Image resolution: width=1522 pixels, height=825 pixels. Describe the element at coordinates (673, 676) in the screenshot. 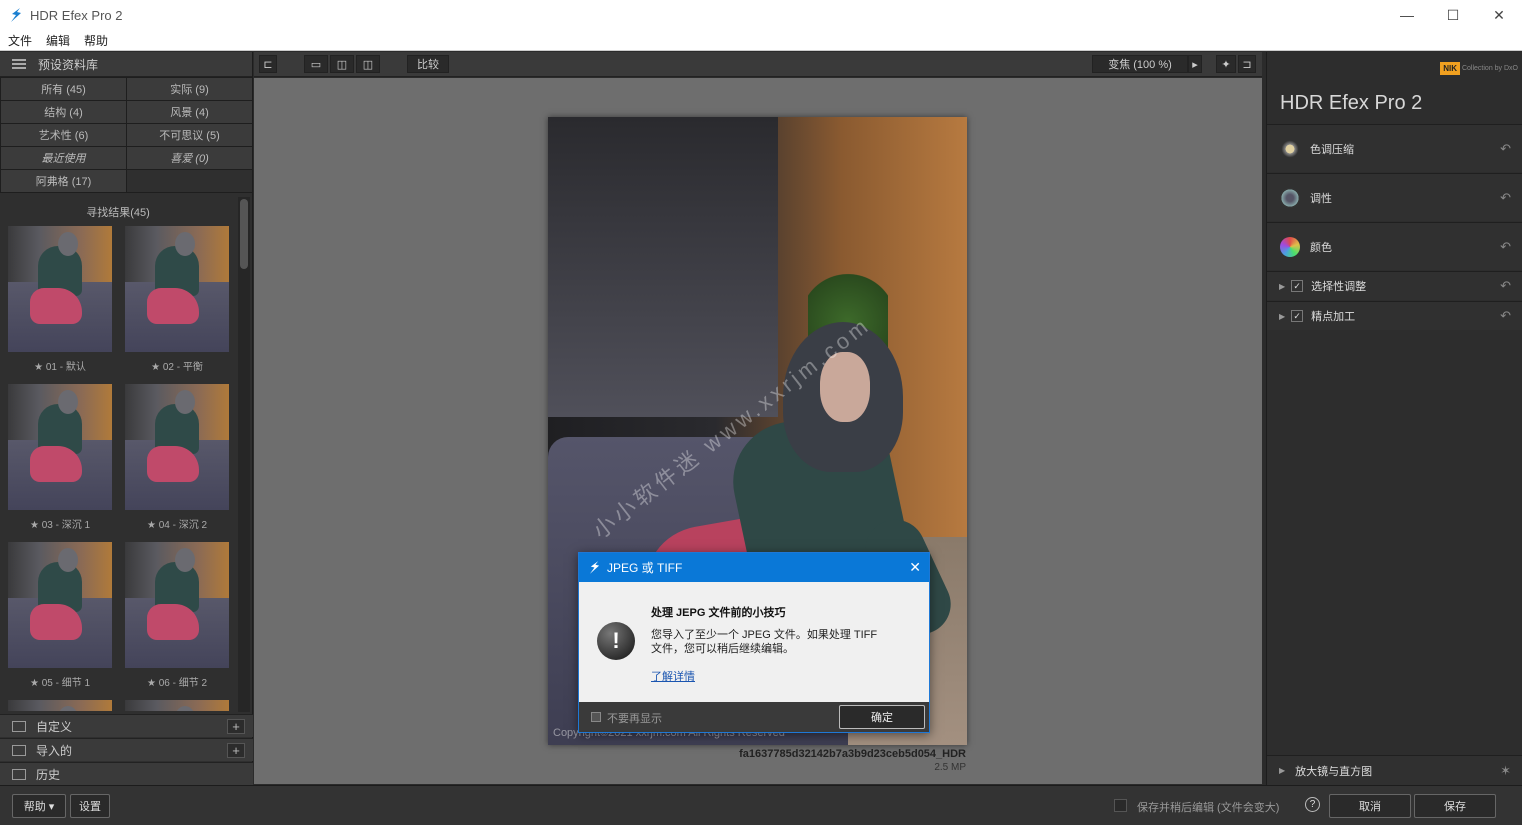

I see `learn-more-link: 了解详情` at that location.